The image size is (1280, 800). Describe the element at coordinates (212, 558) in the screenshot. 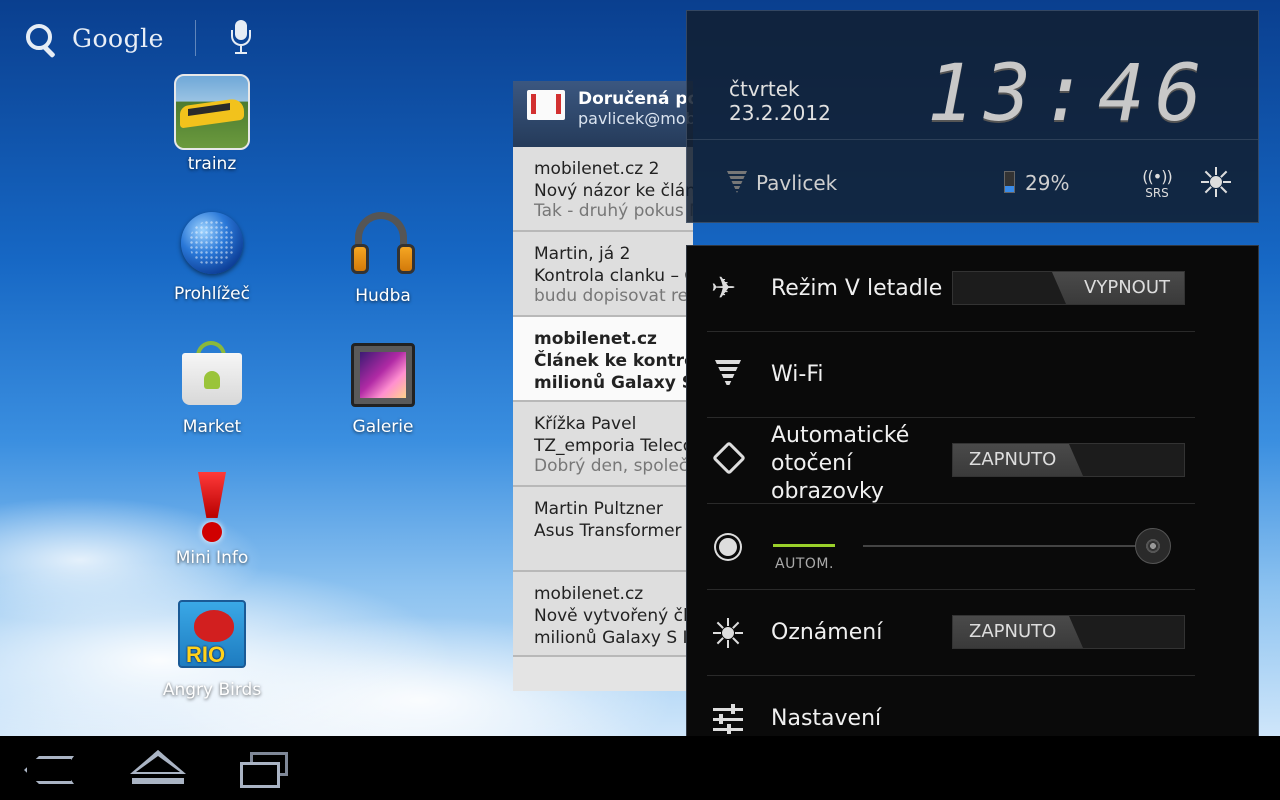

I see `app-label: Mini Info` at that location.